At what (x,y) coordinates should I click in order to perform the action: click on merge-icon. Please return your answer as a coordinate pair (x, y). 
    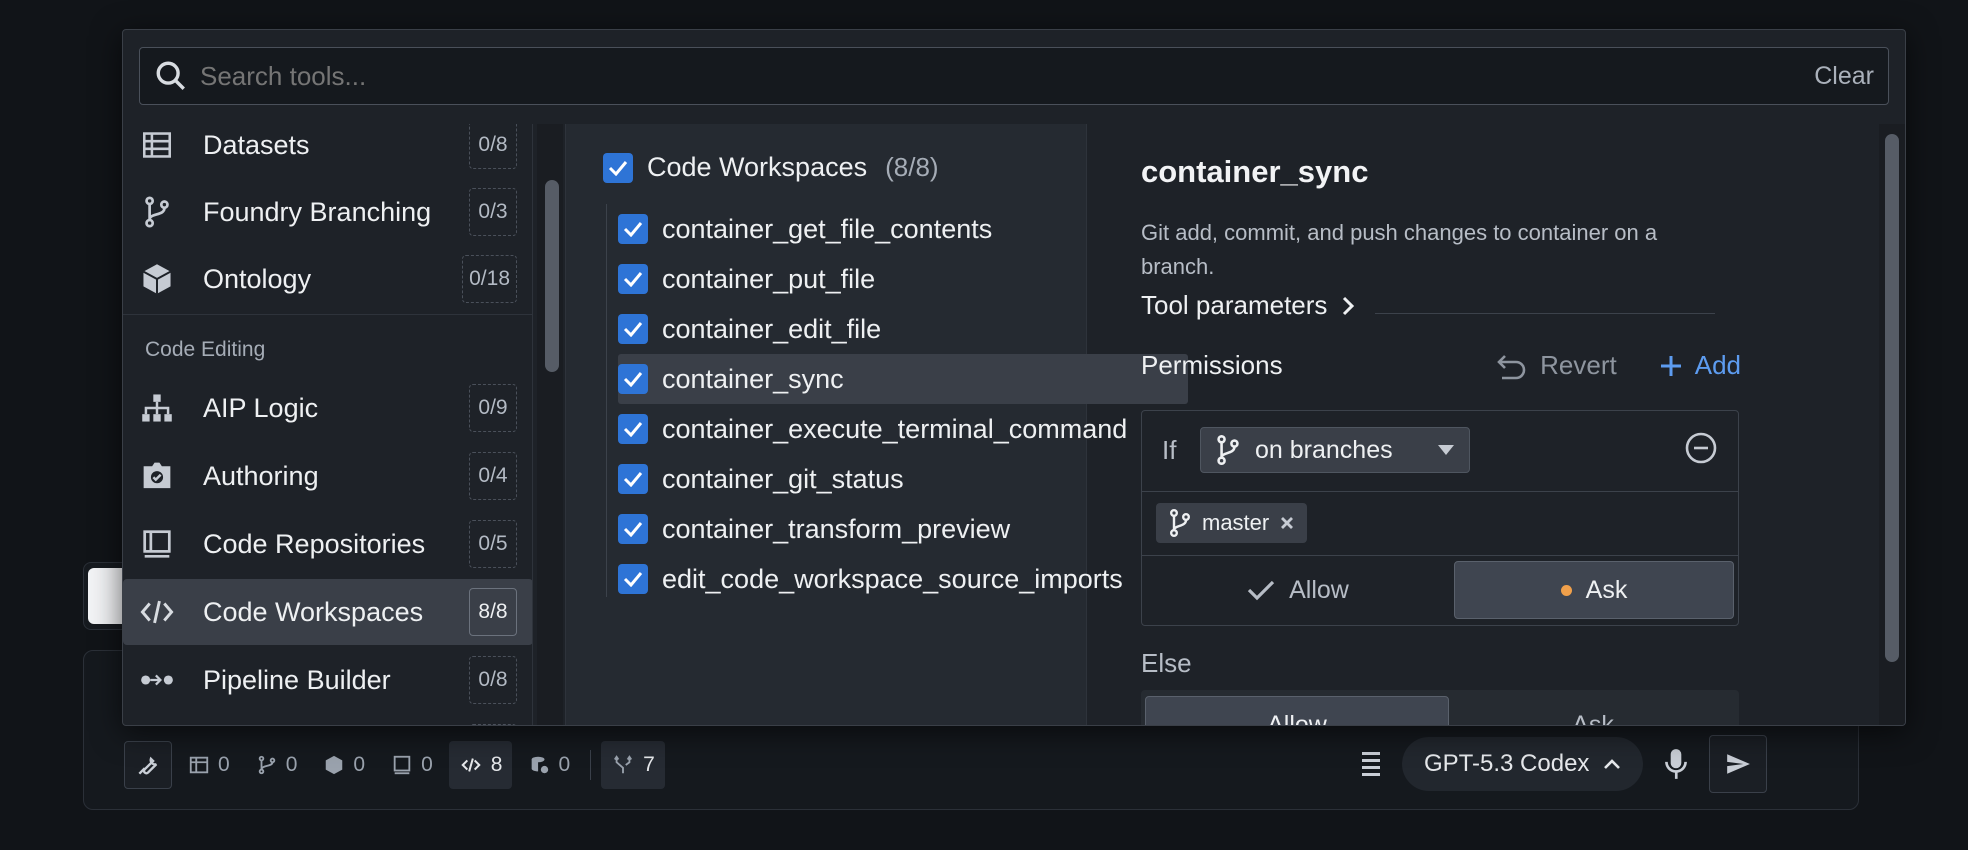
    Looking at the image, I should click on (623, 764).